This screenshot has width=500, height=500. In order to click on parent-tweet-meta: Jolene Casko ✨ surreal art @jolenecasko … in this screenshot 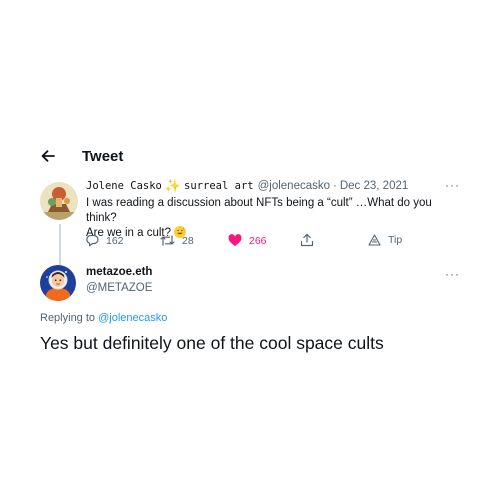, I will do `click(273, 186)`.